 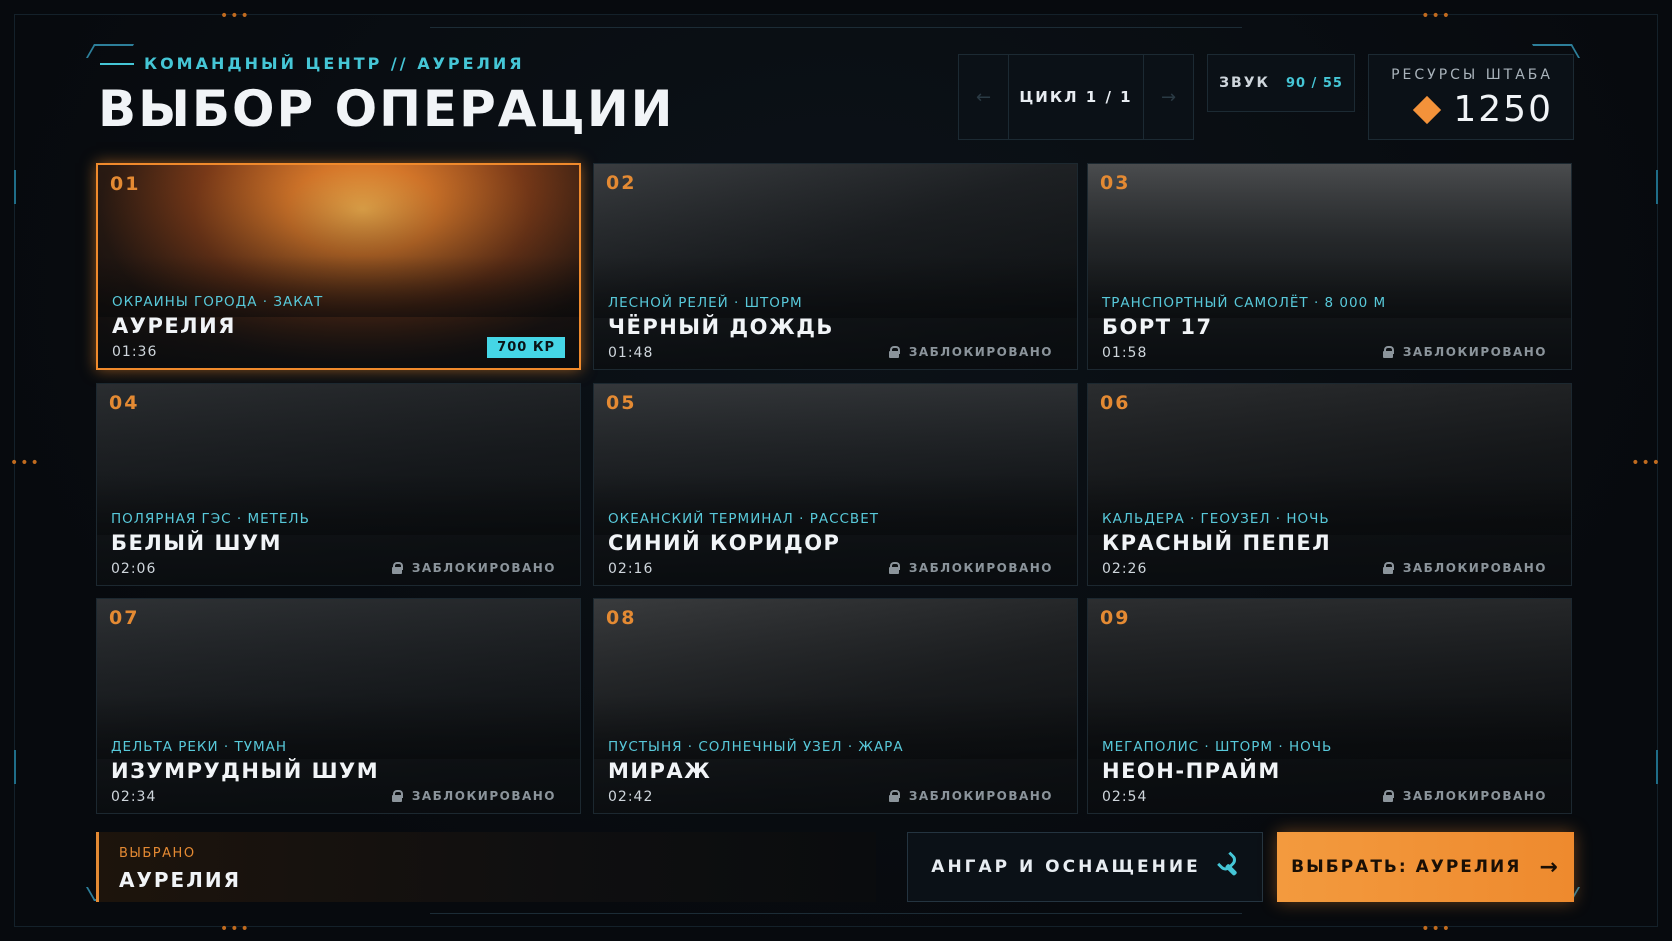 What do you see at coordinates (631, 353) in the screenshot?
I see `mission-time: 01:48` at bounding box center [631, 353].